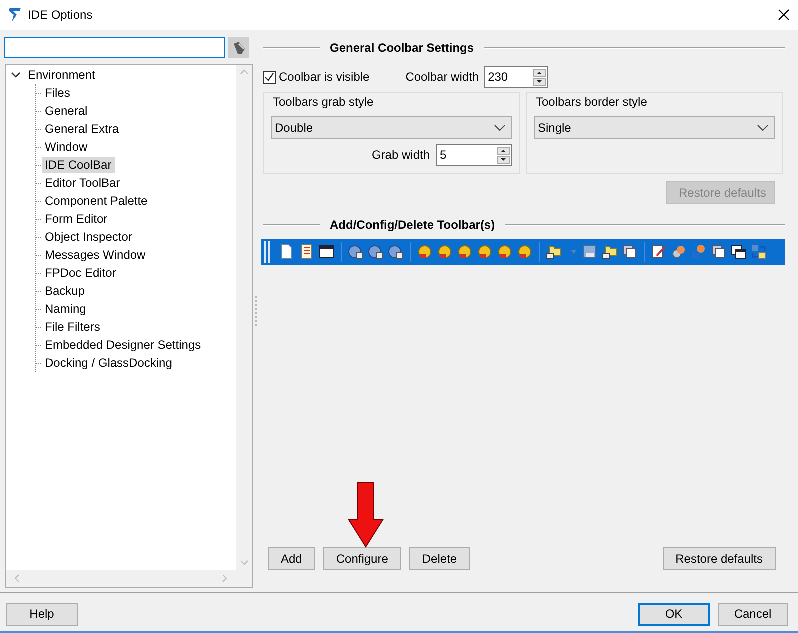 This screenshot has width=798, height=633. I want to click on checkbox-label: Coolbar is visible, so click(324, 77).